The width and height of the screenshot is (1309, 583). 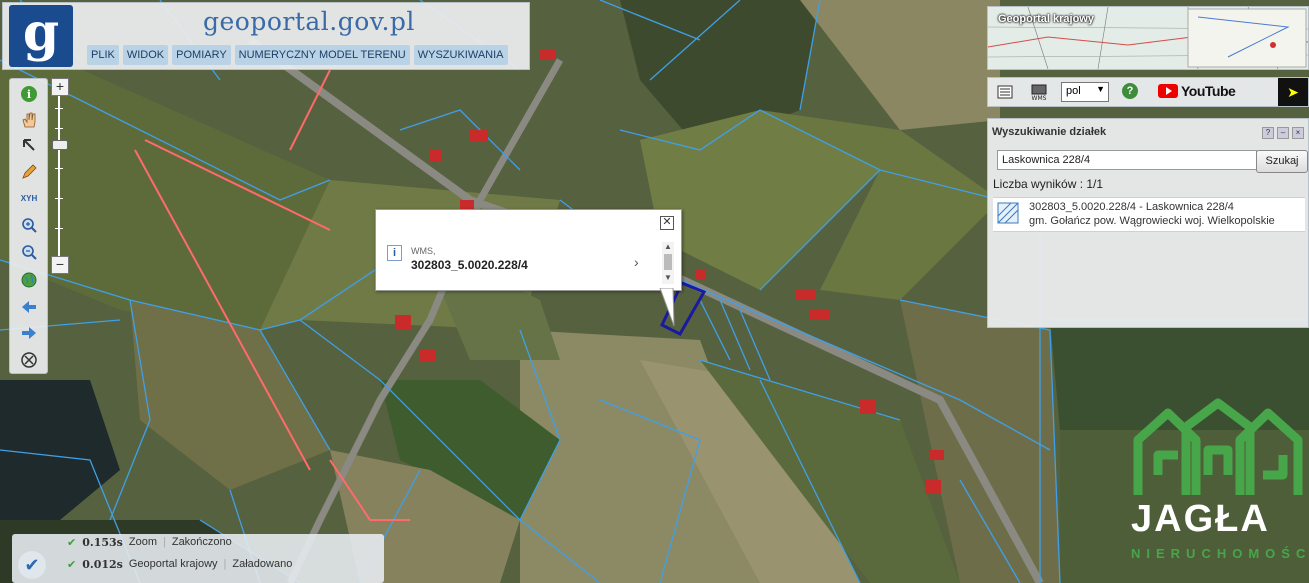 I want to click on close-icon: ×, so click(x=1298, y=133).